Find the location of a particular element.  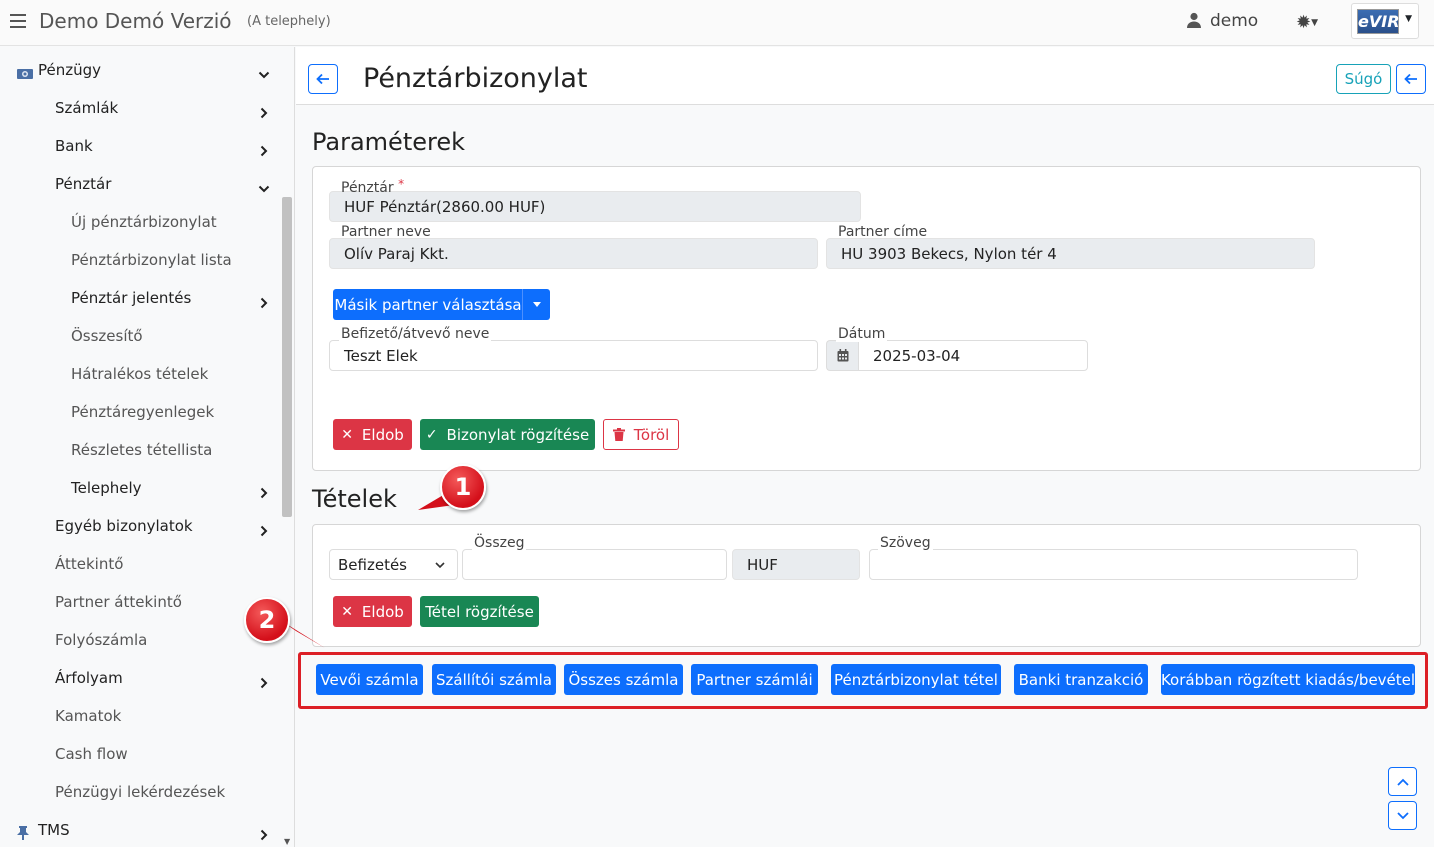

discard-label: Eldob is located at coordinates (382, 434).